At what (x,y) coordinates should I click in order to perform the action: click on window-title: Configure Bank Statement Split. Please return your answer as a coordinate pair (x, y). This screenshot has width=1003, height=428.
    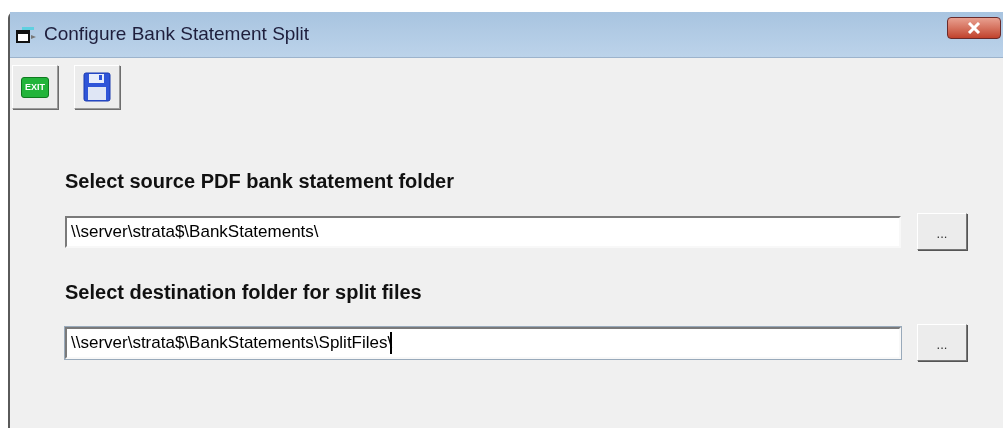
    Looking at the image, I should click on (177, 34).